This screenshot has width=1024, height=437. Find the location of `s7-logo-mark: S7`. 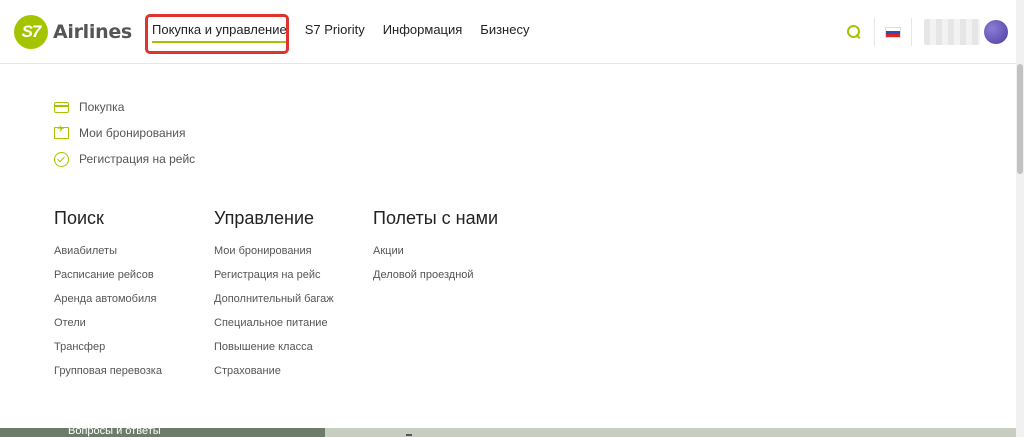

s7-logo-mark: S7 is located at coordinates (31, 32).